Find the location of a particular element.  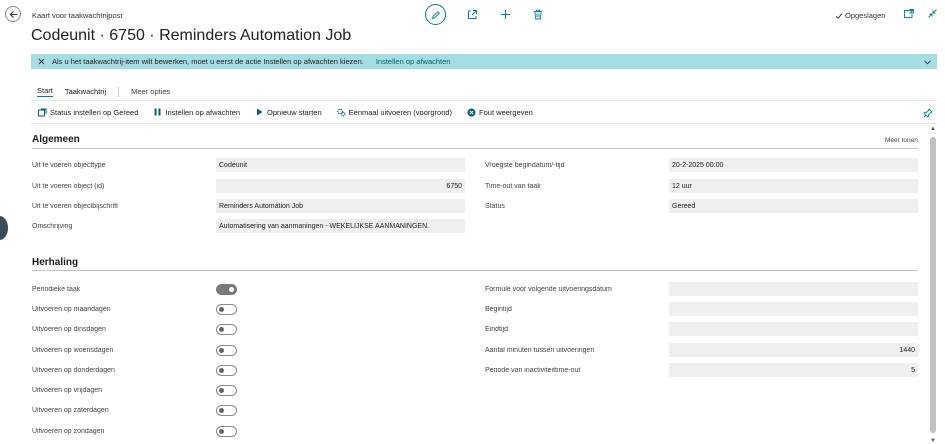

set-on-hold-button: Instellen op afwachten is located at coordinates (196, 112).